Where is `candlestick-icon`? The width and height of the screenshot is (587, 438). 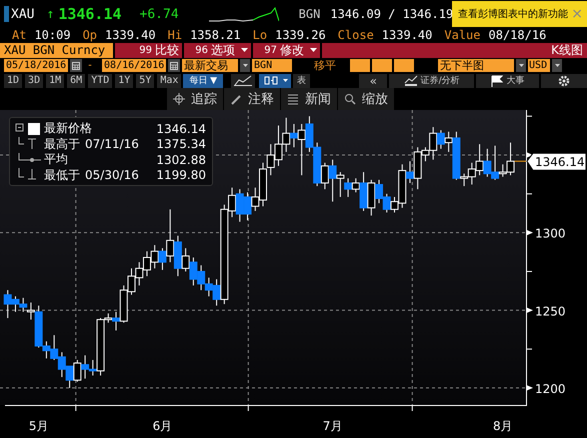
candlestick-icon is located at coordinates (271, 80).